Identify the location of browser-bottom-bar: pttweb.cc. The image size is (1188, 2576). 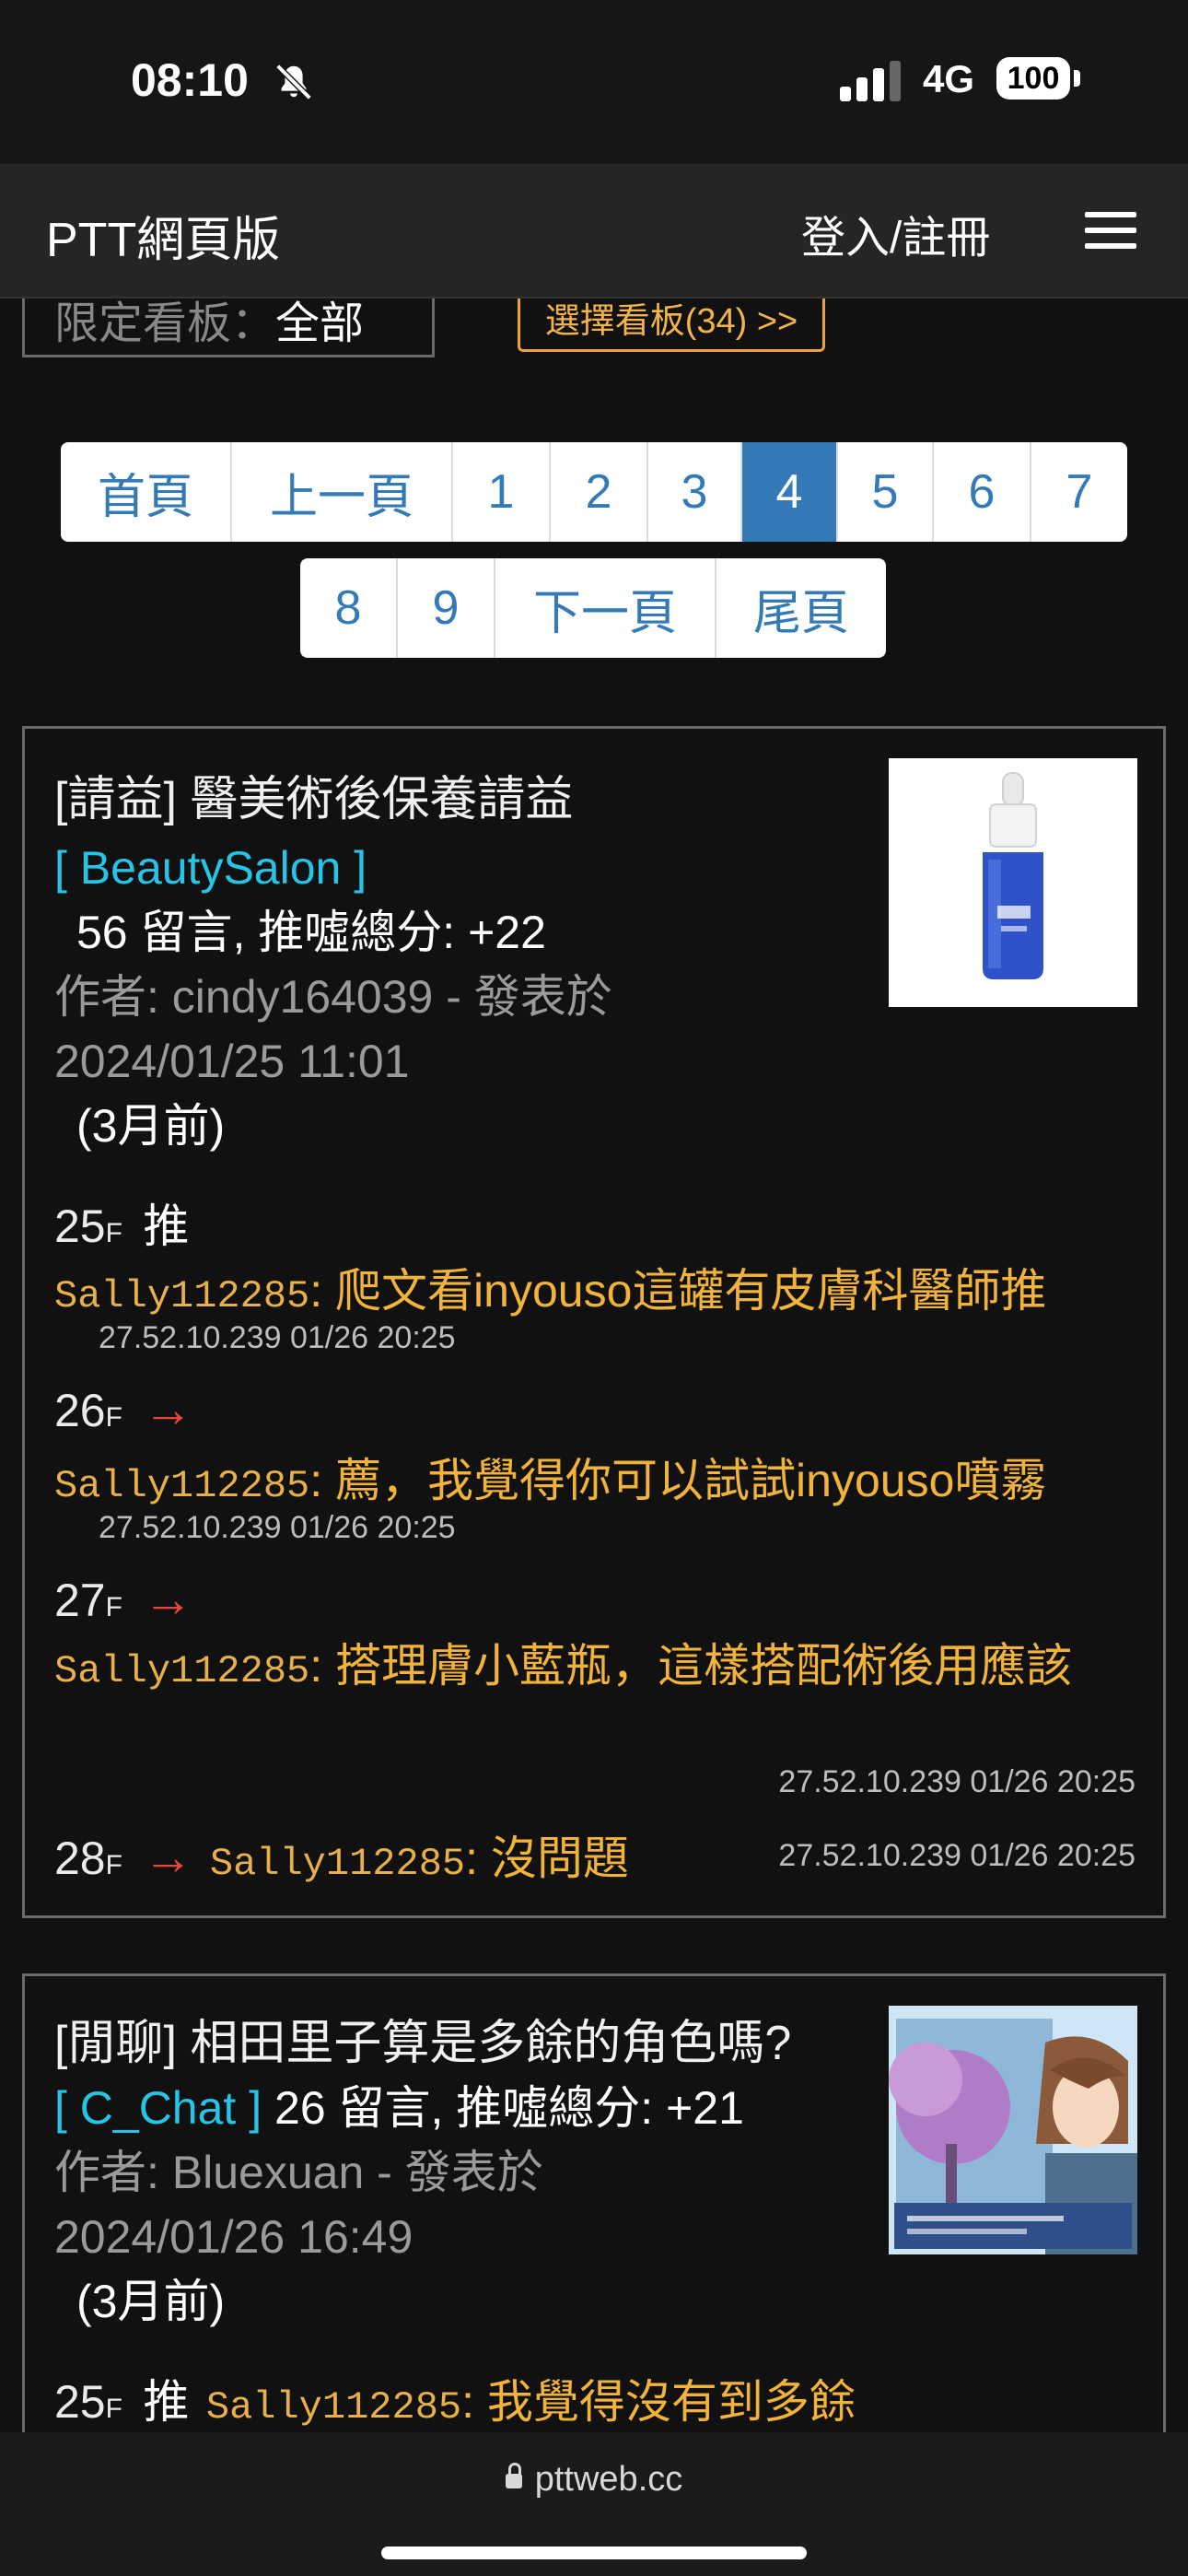
(594, 2504).